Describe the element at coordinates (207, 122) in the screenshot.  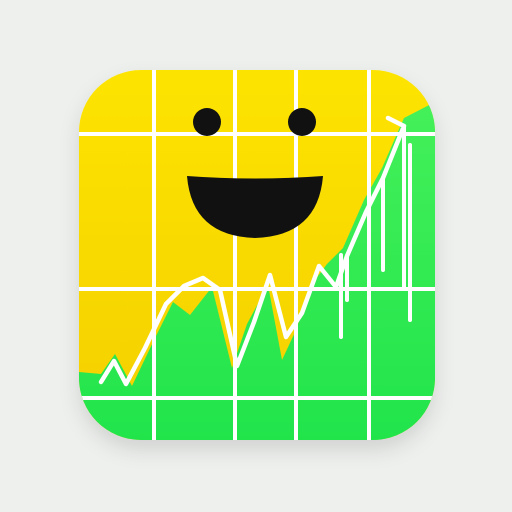
I see `left-eye-icon` at that location.